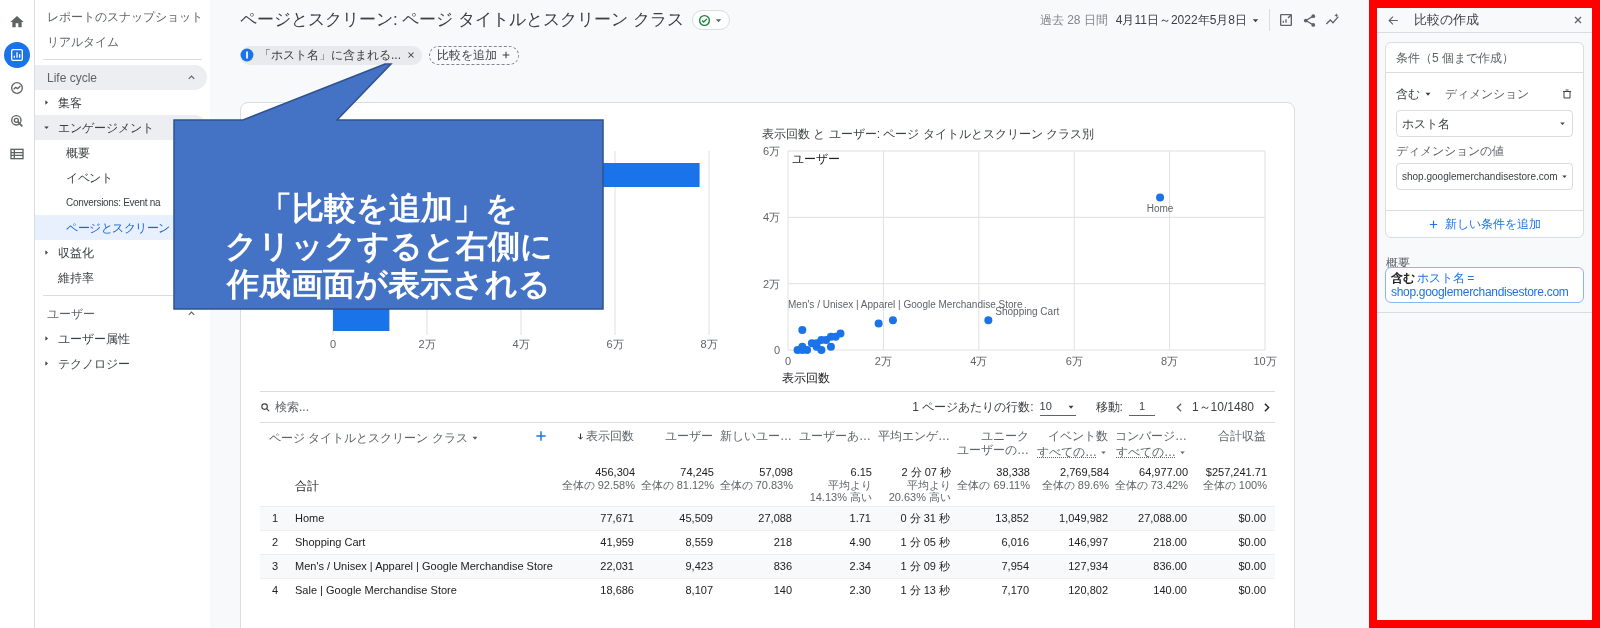  I want to click on nav-item: 維持率, so click(121, 277).